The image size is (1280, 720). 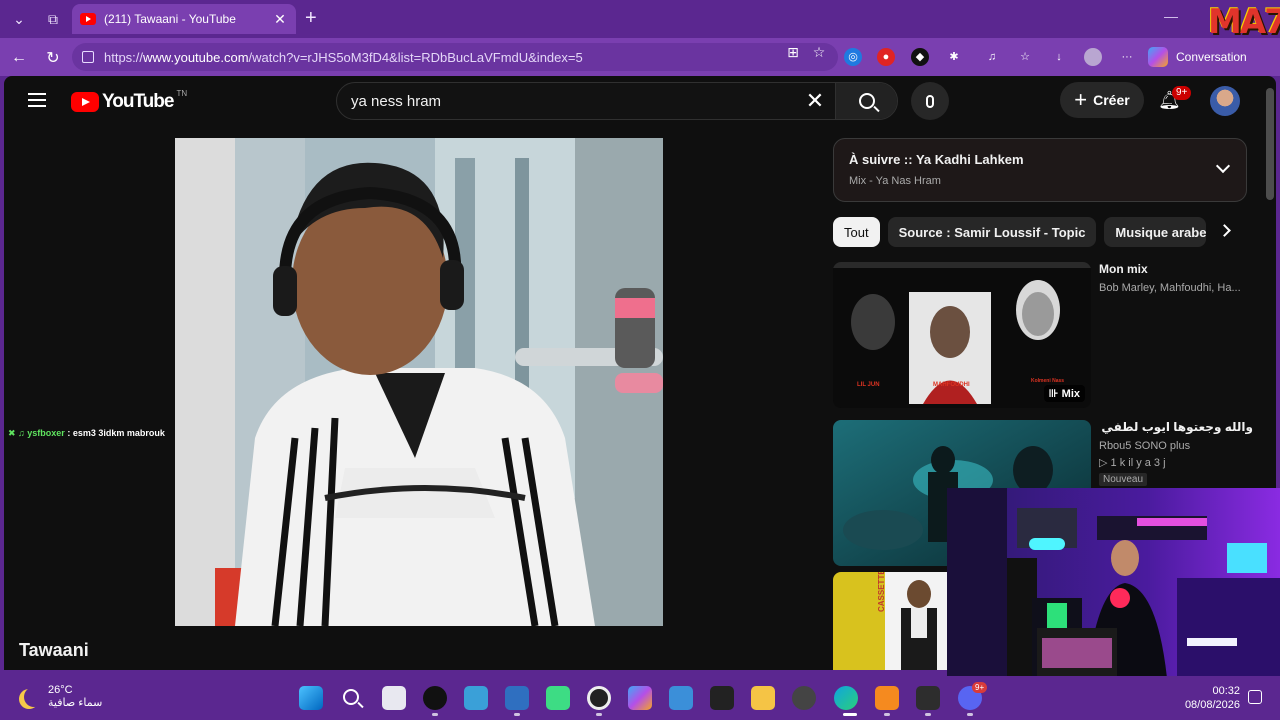 What do you see at coordinates (1224, 230) in the screenshot?
I see `chips-next-arrow-icon` at bounding box center [1224, 230].